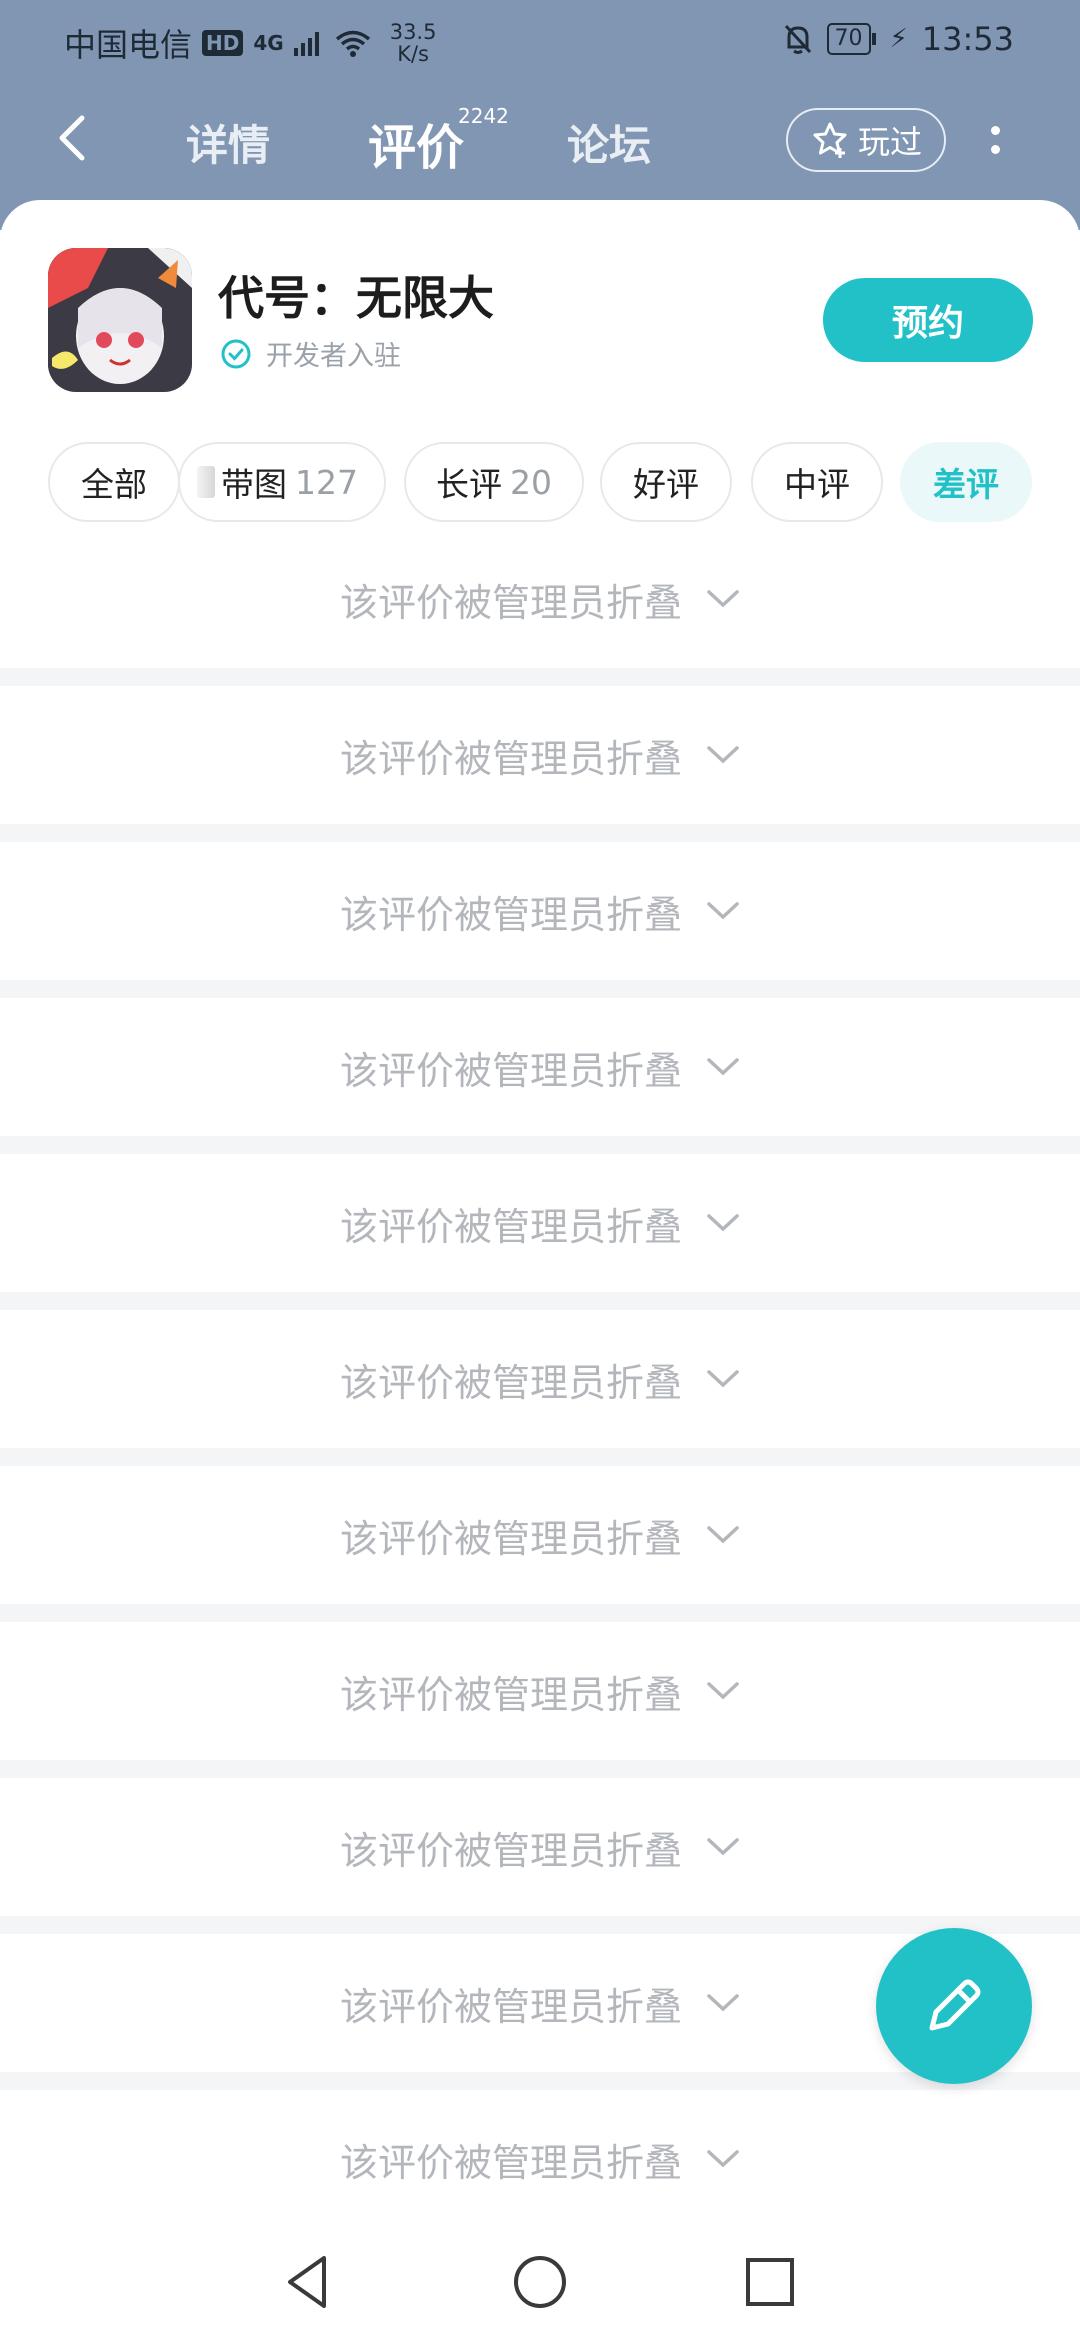 This screenshot has height=2340, width=1080. Describe the element at coordinates (72, 138) in the screenshot. I see `chevron-left-icon` at that location.